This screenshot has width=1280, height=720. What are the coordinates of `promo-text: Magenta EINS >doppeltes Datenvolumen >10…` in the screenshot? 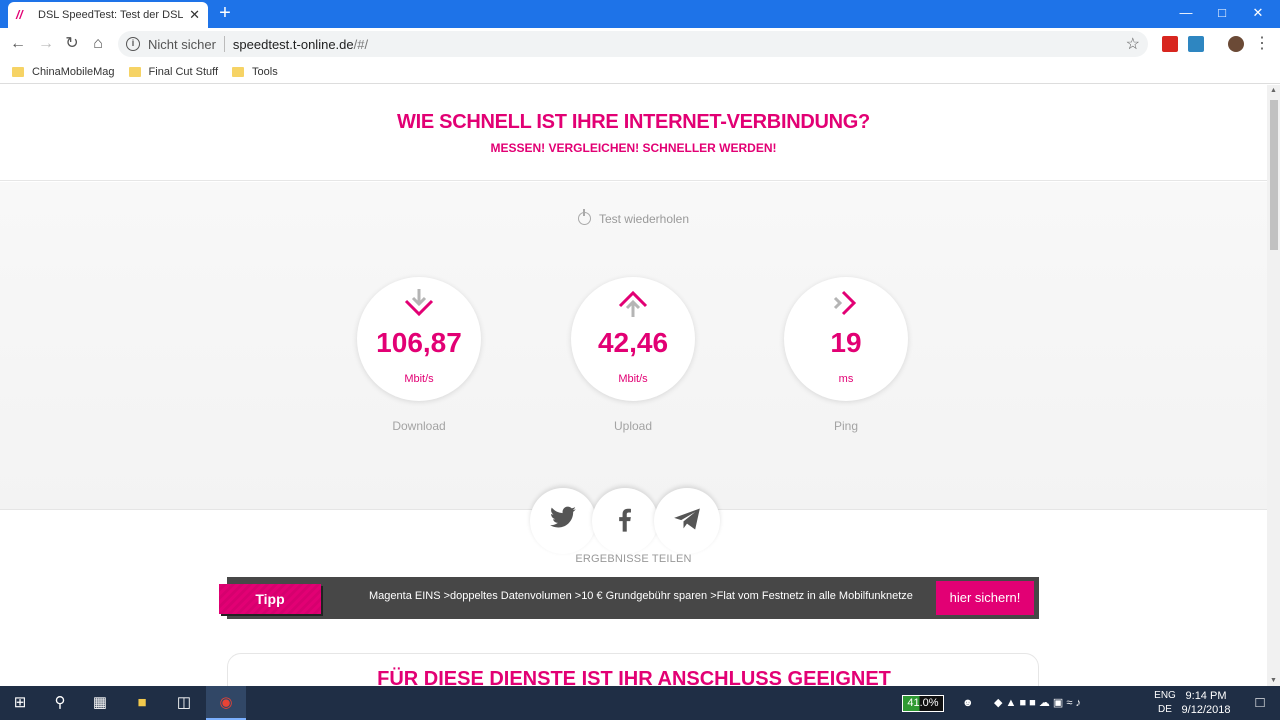 It's located at (641, 596).